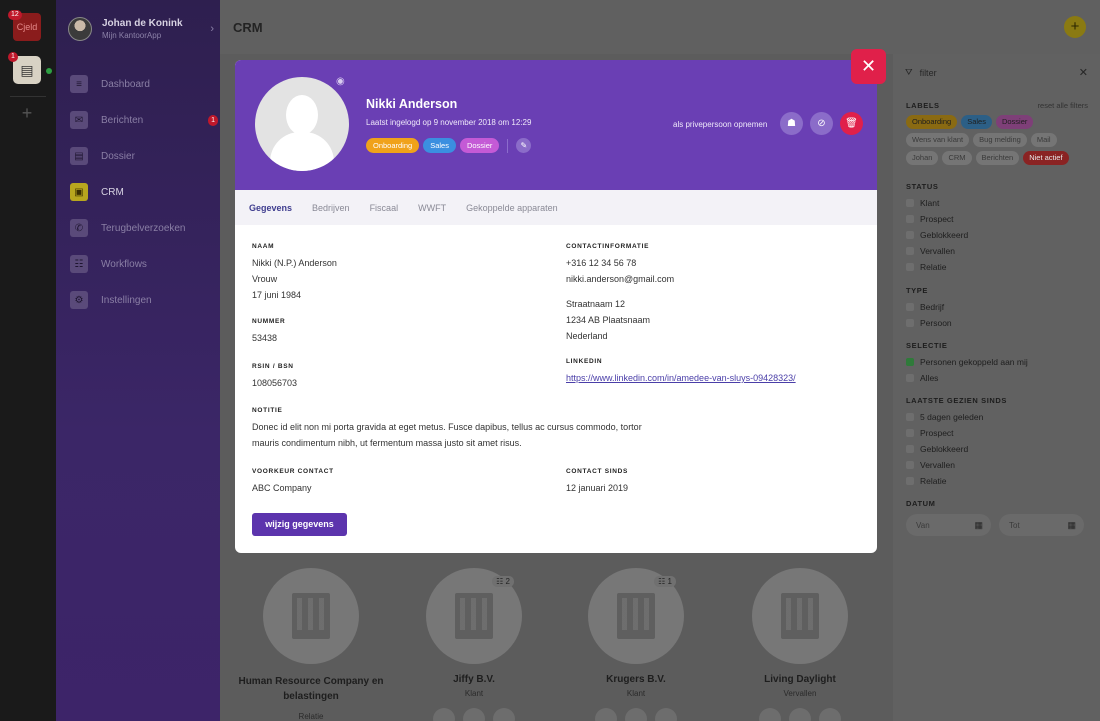 The image size is (1100, 721). Describe the element at coordinates (145, 264) in the screenshot. I see `nav-item-workflows: ☷ Workflows` at that location.